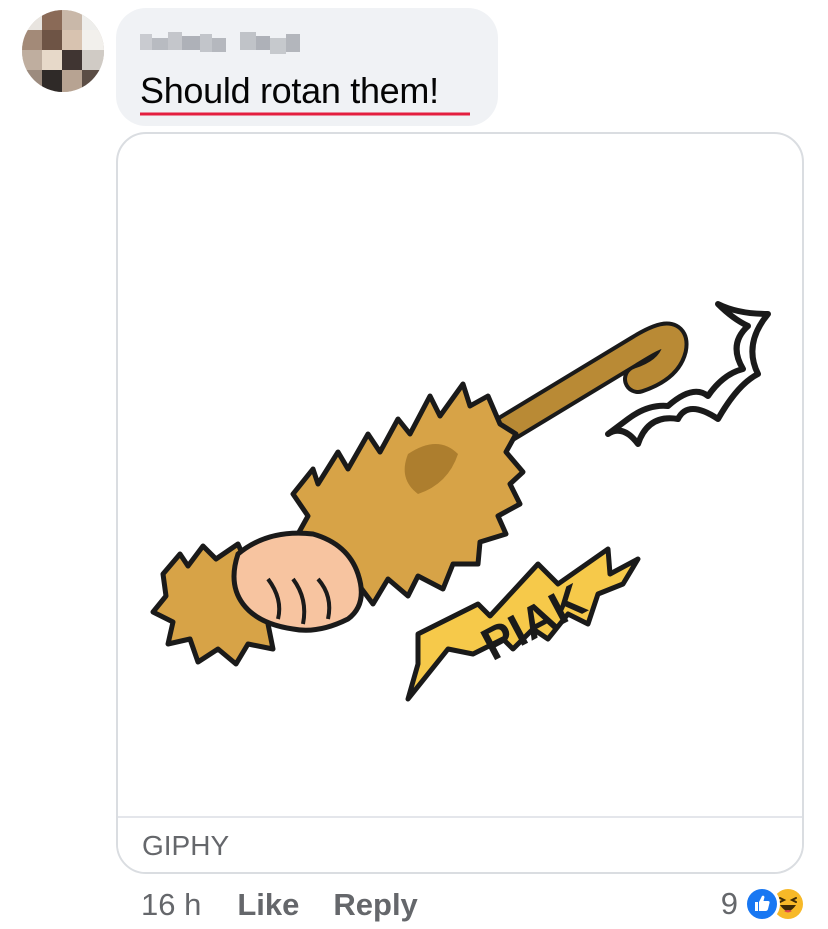 Image resolution: width=828 pixels, height=929 pixels. What do you see at coordinates (460, 844) in the screenshot?
I see `gif-footer: GIPHY` at bounding box center [460, 844].